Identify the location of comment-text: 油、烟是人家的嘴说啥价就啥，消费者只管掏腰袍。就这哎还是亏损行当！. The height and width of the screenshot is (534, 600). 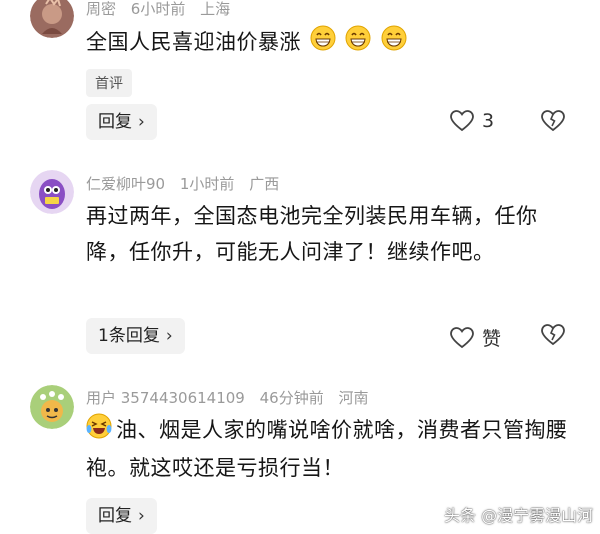
(331, 449).